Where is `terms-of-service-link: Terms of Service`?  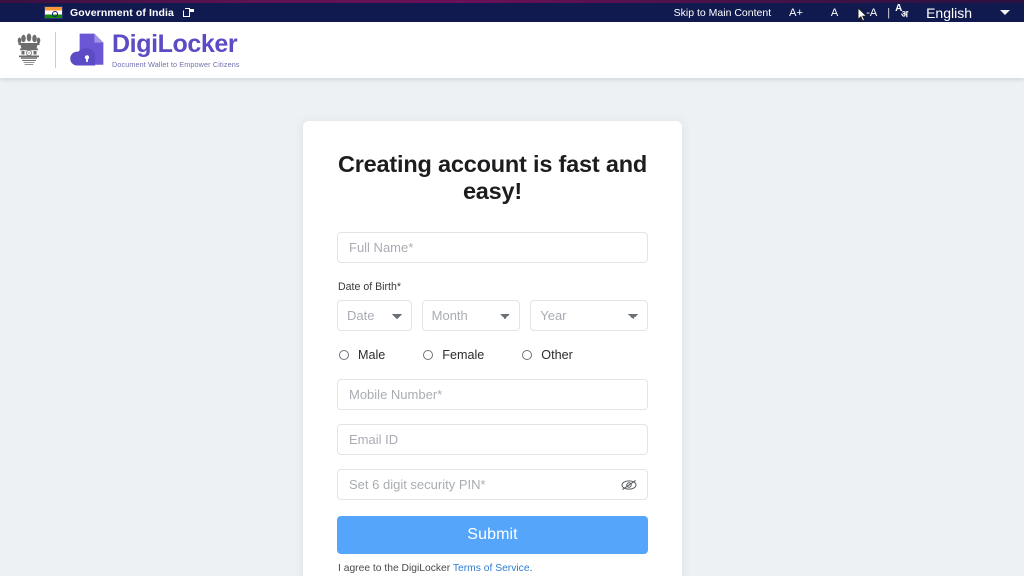
terms-of-service-link: Terms of Service is located at coordinates (491, 568).